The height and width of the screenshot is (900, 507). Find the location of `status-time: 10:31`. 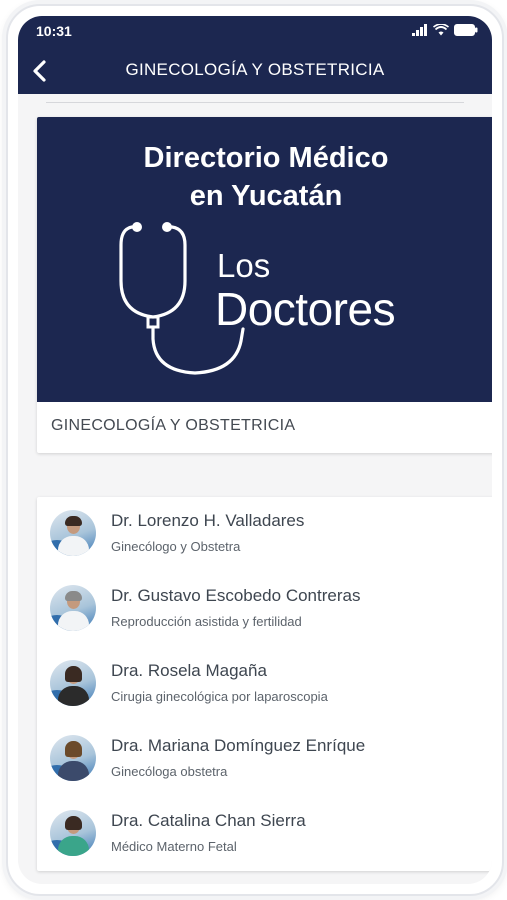

status-time: 10:31 is located at coordinates (54, 31).